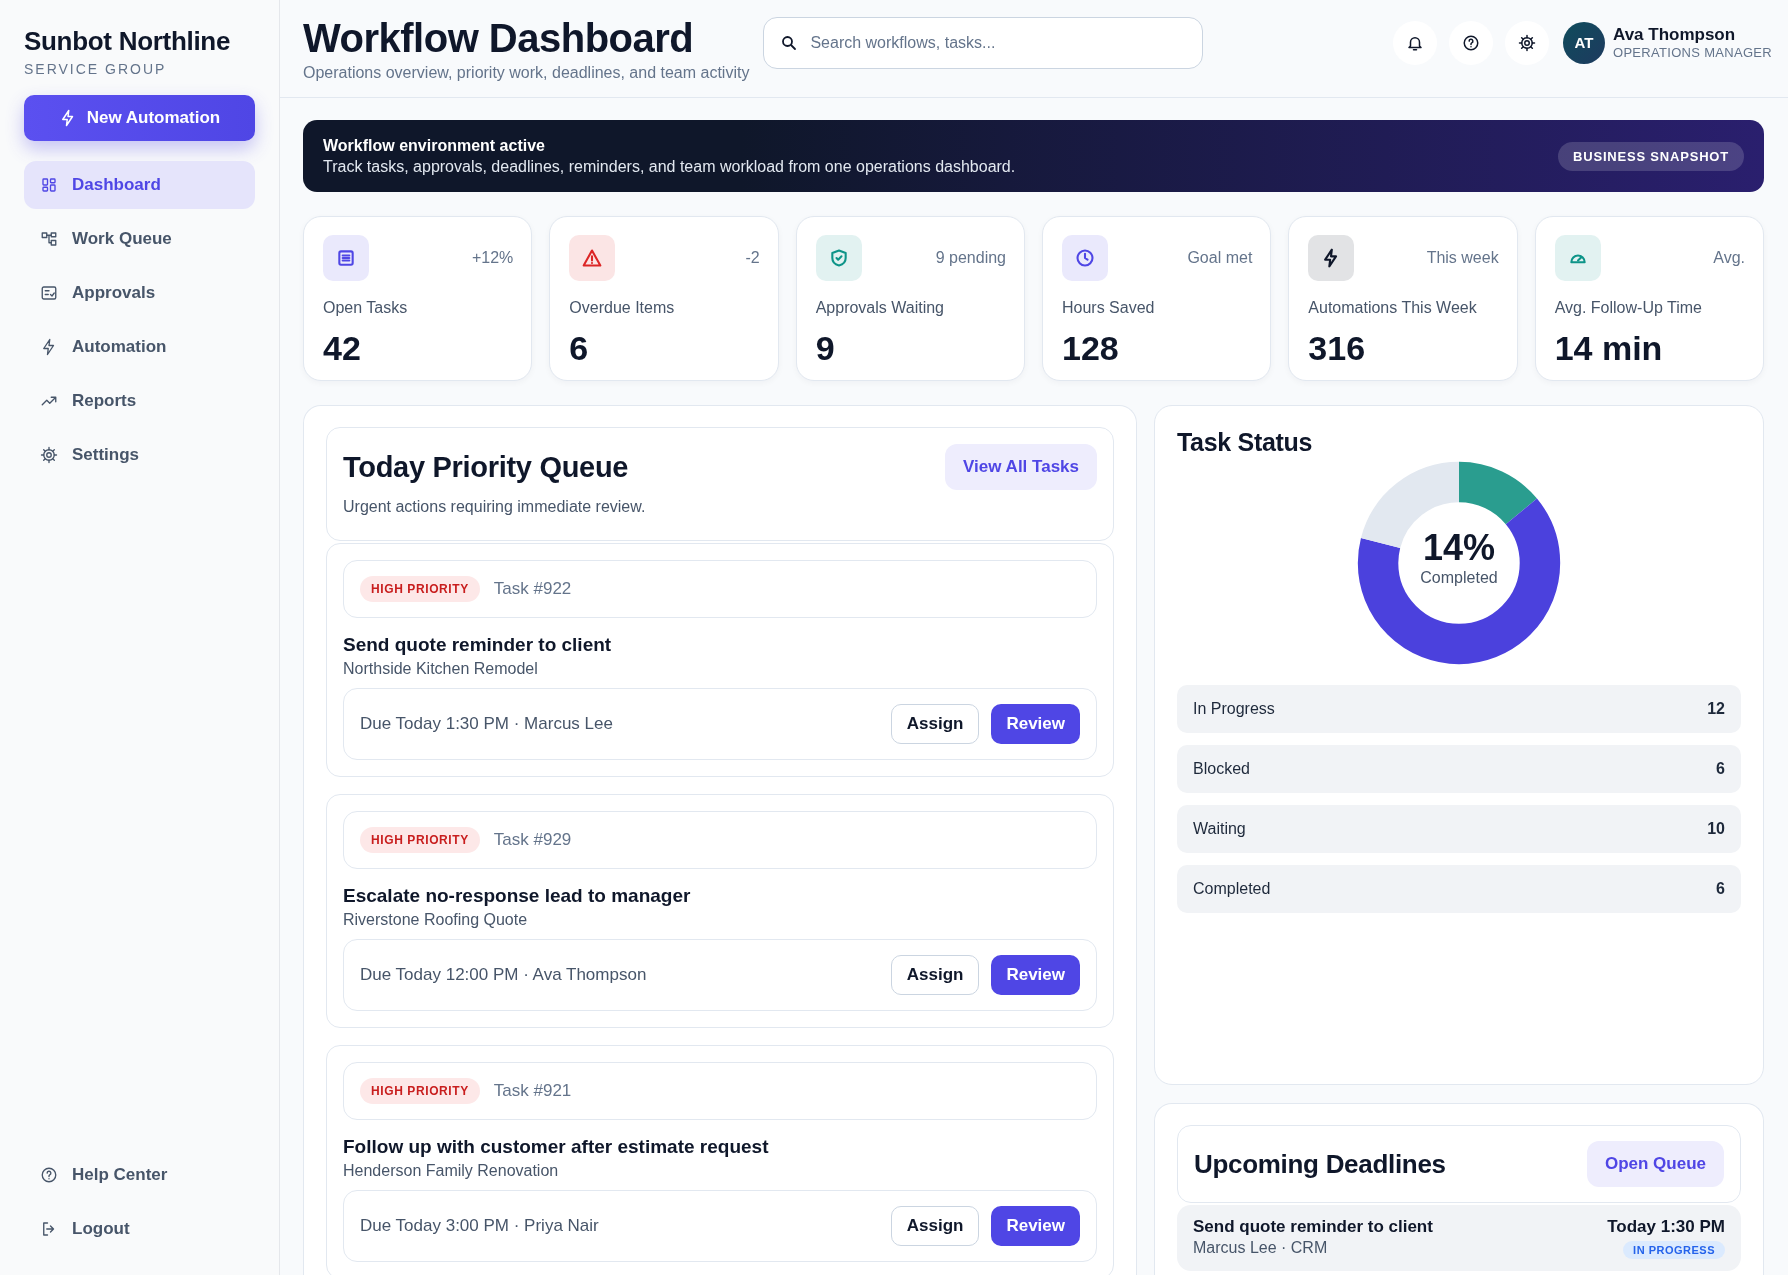 Image resolution: width=1788 pixels, height=1275 pixels. I want to click on completion-label: Completed, so click(1459, 578).